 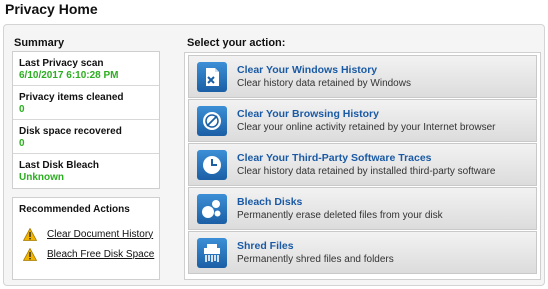 I want to click on action-title: Clear Your Third-Party Software Traces, so click(x=334, y=157).